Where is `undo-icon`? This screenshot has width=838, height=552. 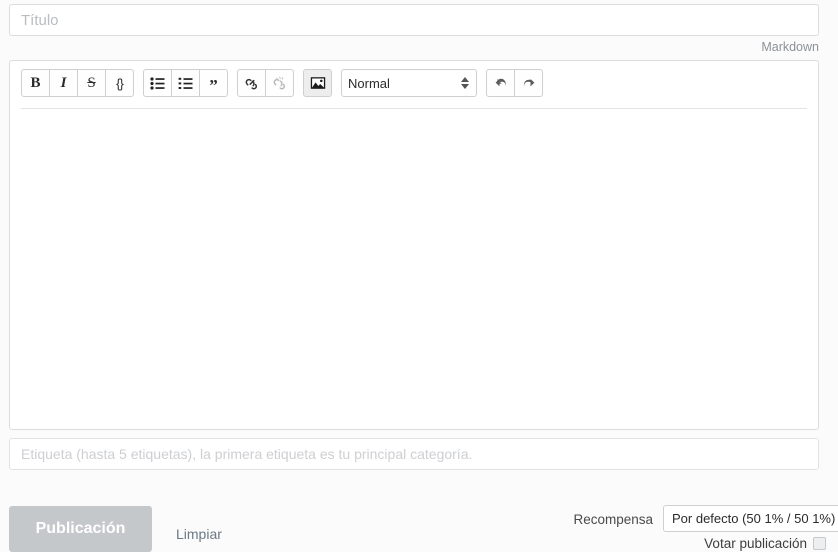
undo-icon is located at coordinates (501, 83).